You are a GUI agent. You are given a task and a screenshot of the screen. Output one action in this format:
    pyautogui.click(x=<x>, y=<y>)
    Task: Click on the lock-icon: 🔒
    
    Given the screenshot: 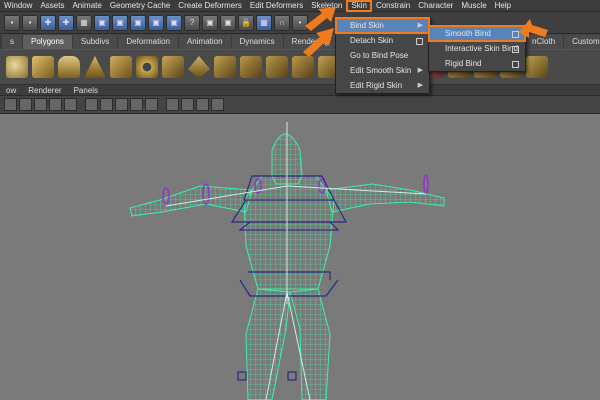 What is the action you would take?
    pyautogui.click(x=246, y=22)
    